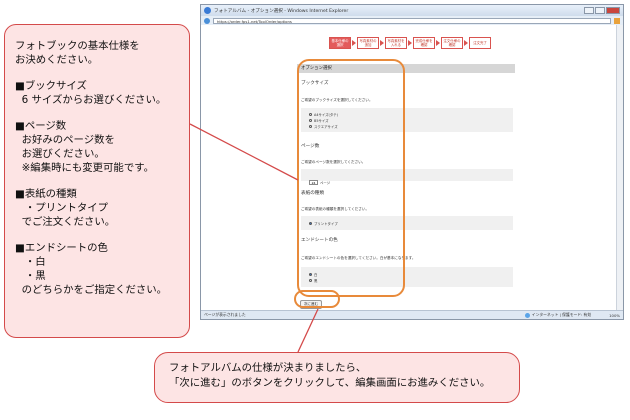 Image resolution: width=630 pixels, height=420 pixels. What do you see at coordinates (480, 43) in the screenshot?
I see `step-6: 注文完了` at bounding box center [480, 43].